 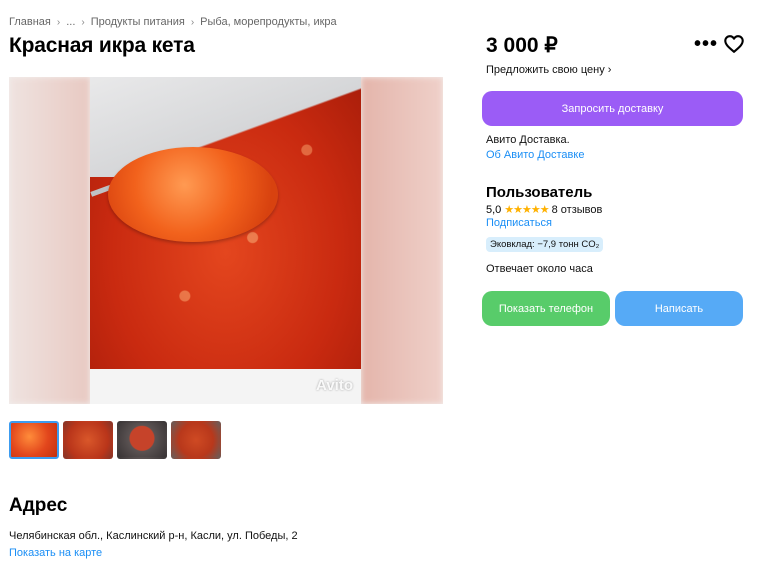 I want to click on avito-watermark: Avito, so click(x=334, y=385).